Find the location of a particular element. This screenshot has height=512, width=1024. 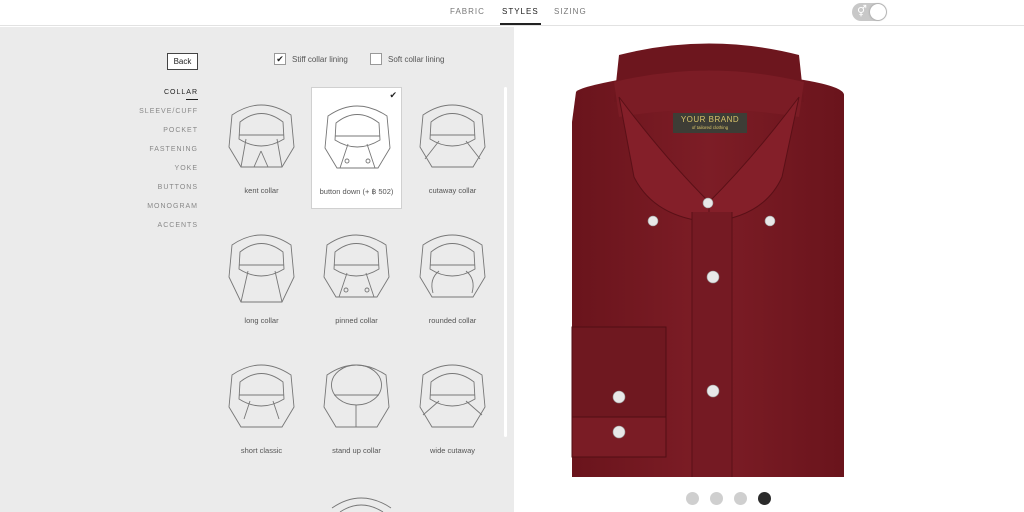

collar-label: button down (+ ฿ 502) is located at coordinates (356, 191).